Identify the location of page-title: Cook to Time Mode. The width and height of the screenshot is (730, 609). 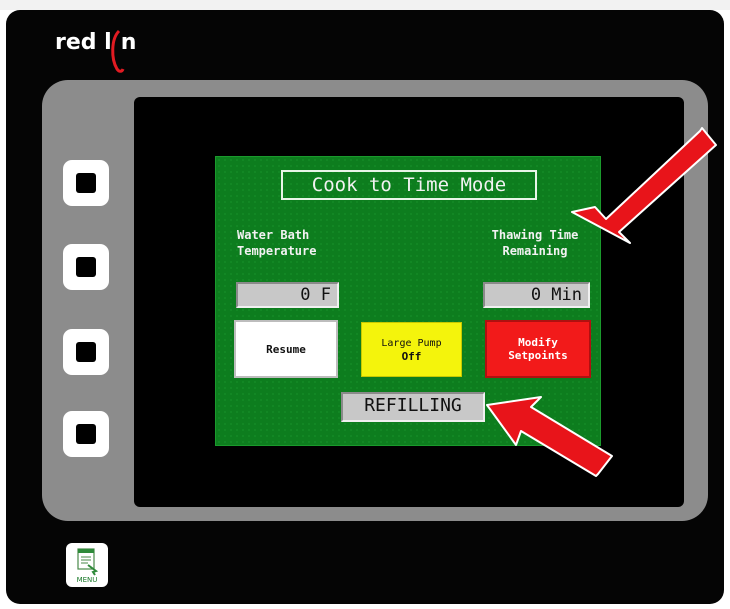
(409, 185).